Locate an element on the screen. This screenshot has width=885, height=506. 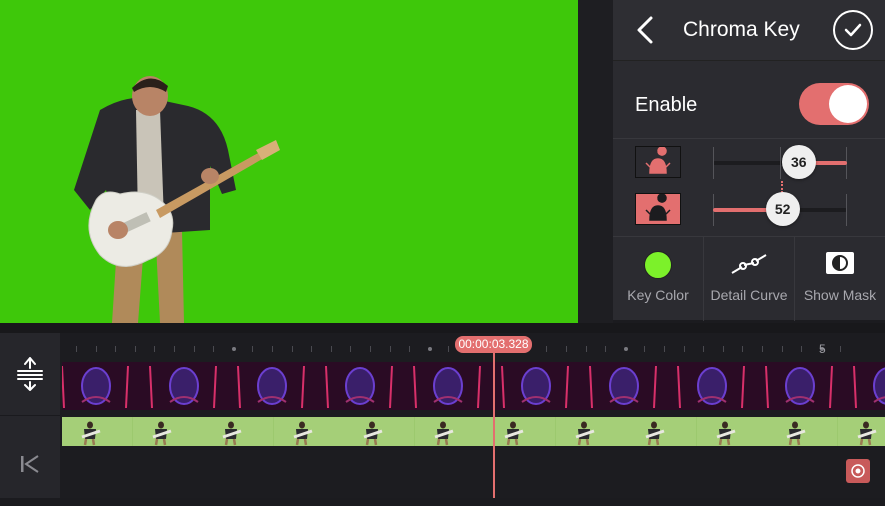
background-slider-row: 52 is located at coordinates (753, 211).